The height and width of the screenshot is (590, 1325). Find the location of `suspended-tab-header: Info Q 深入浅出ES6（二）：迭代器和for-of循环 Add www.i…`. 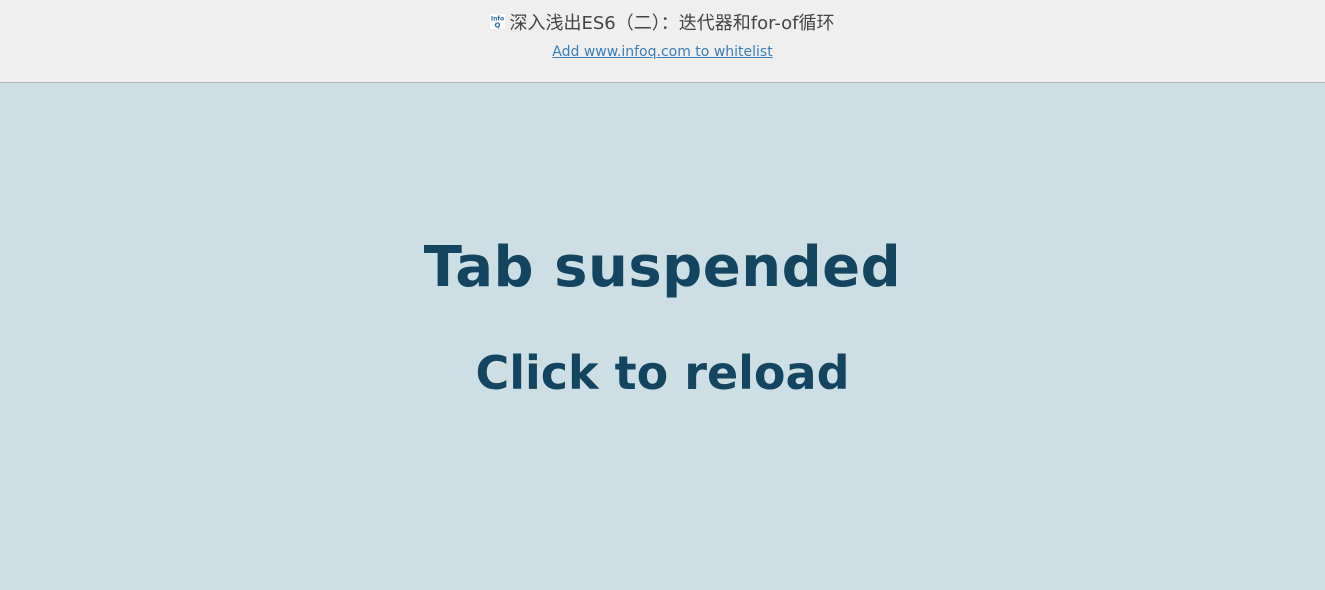

suspended-tab-header: Info Q 深入浅出ES6（二）：迭代器和for-of循环 Add www.i… is located at coordinates (662, 41).